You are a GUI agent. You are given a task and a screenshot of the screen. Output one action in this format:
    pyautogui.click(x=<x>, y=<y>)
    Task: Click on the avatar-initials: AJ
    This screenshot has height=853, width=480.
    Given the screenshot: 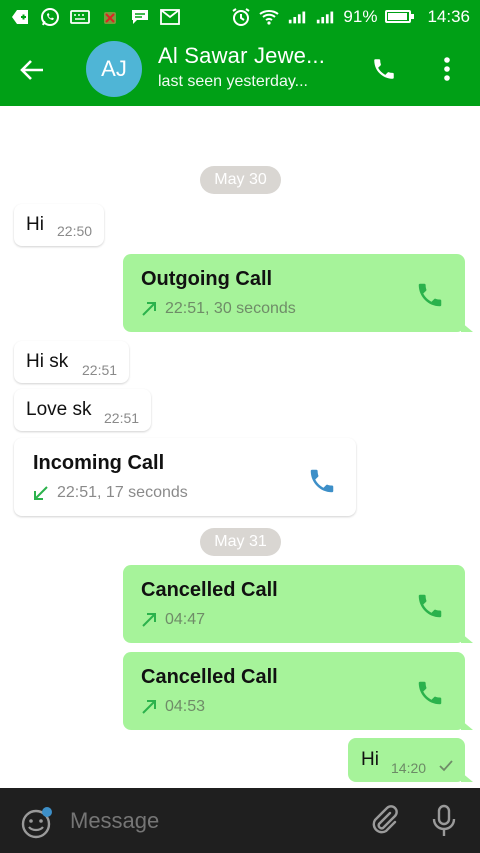 What is the action you would take?
    pyautogui.click(x=114, y=68)
    